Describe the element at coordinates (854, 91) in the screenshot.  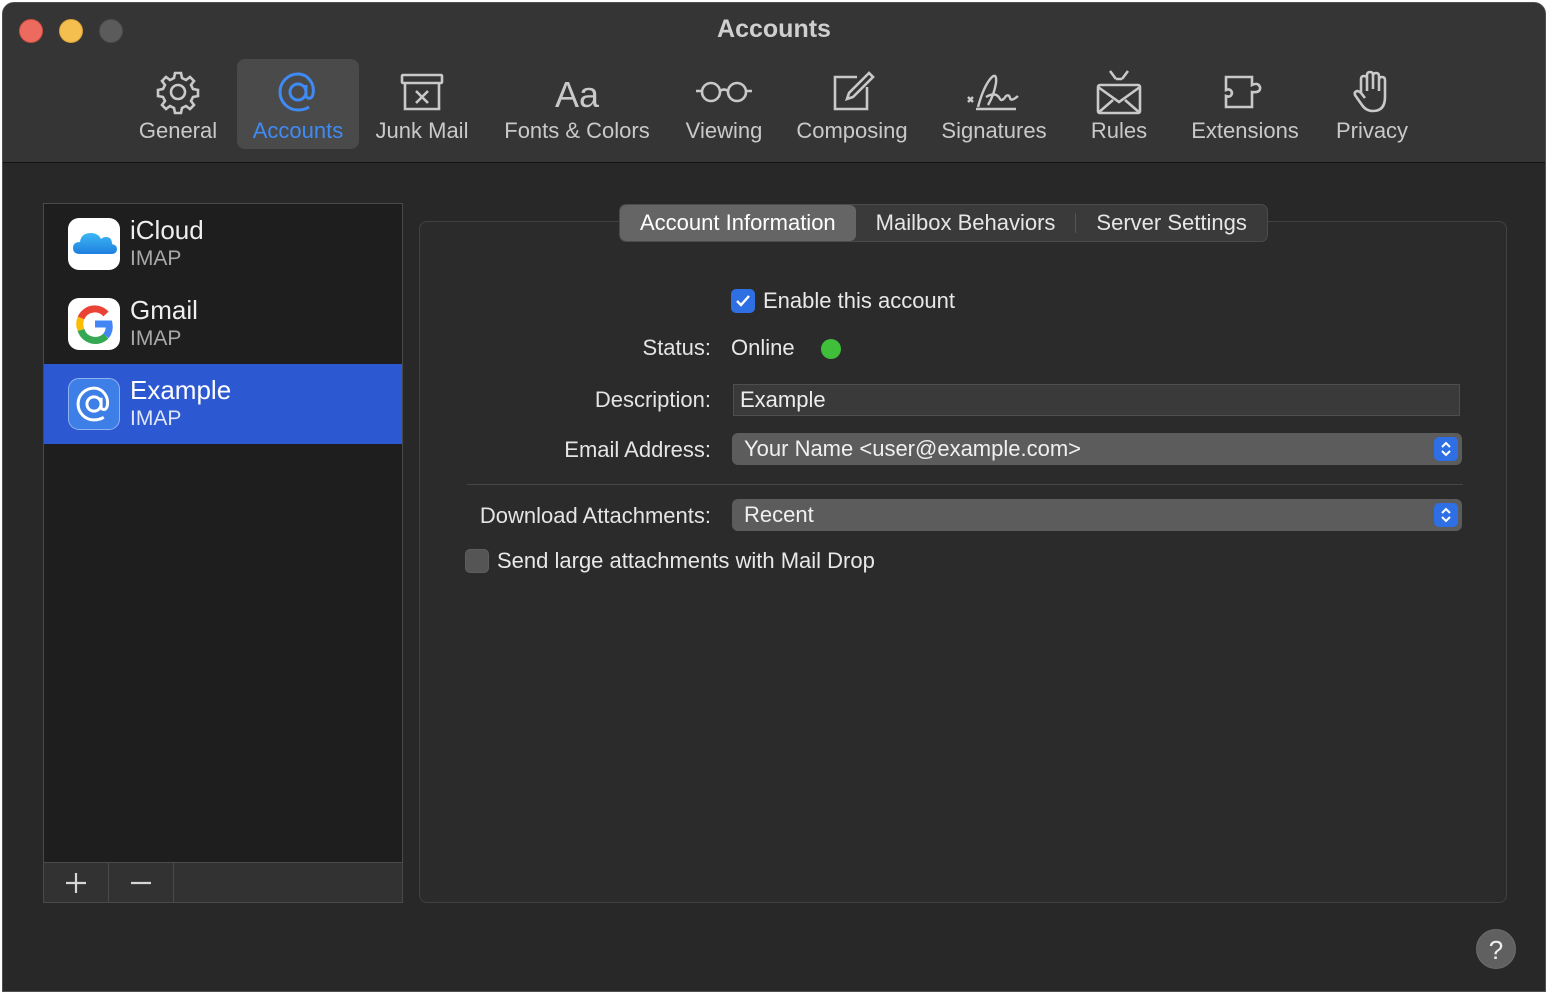
I see `compose-pencil-icon` at that location.